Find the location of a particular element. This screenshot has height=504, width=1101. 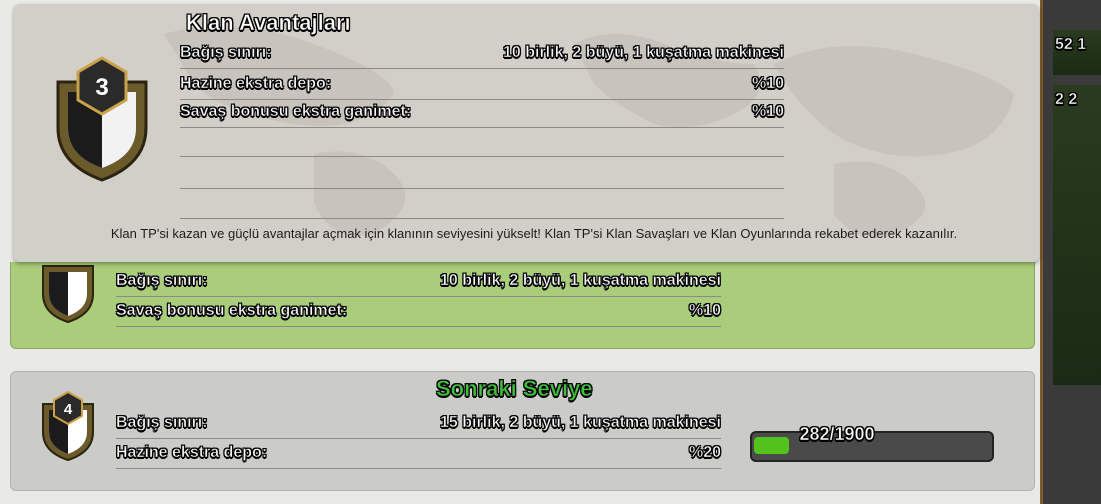

clan-level-number: 3 is located at coordinates (101, 87).